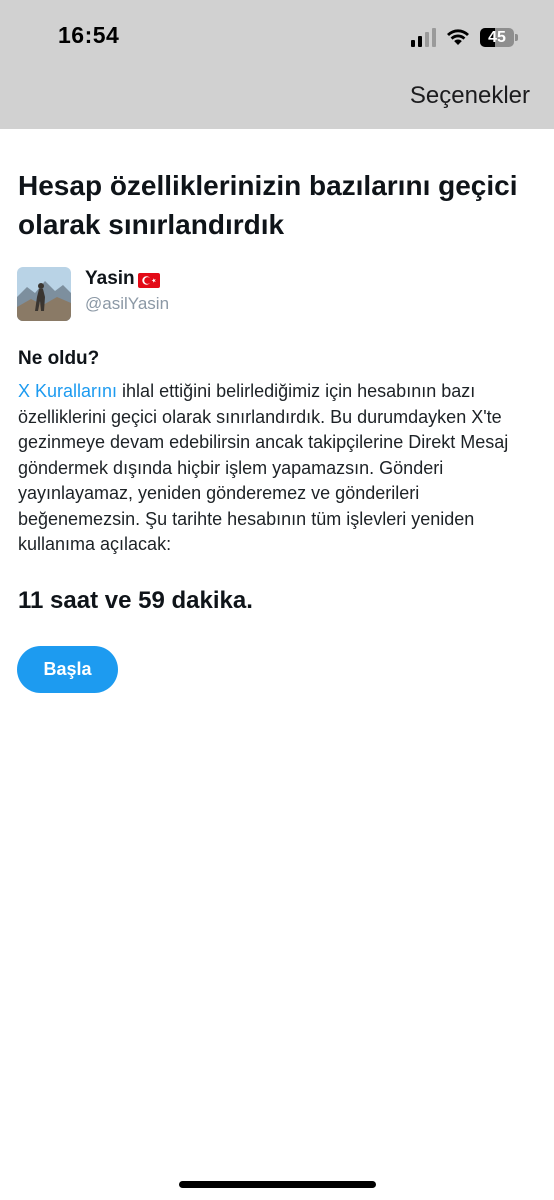  Describe the element at coordinates (277, 64) in the screenshot. I see `top-bar: 16:54 45 Seçenekler` at that location.